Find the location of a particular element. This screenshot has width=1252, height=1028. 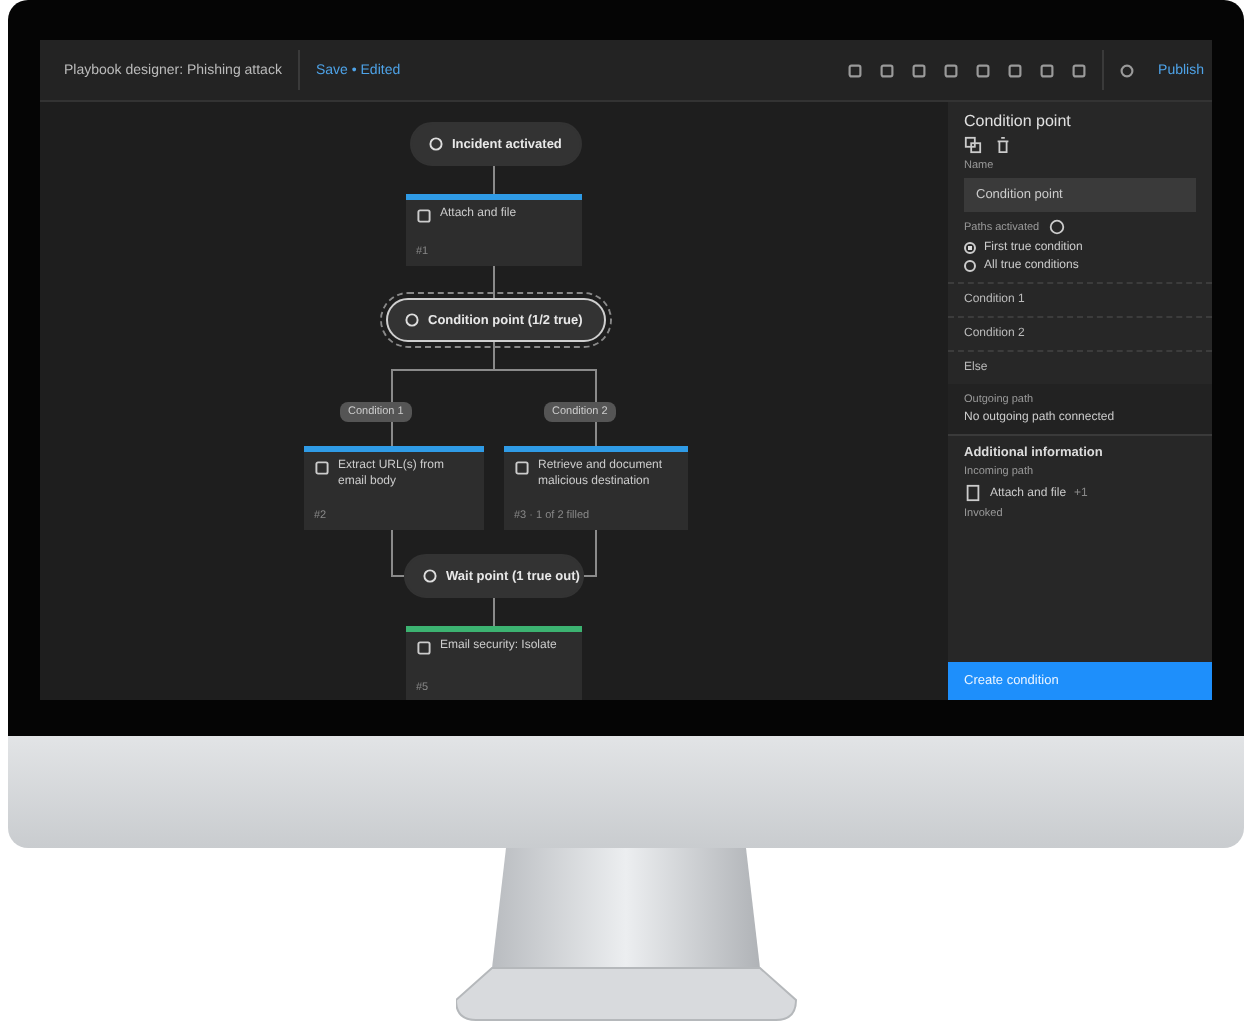

panel-title: Condition point is located at coordinates (1018, 121).